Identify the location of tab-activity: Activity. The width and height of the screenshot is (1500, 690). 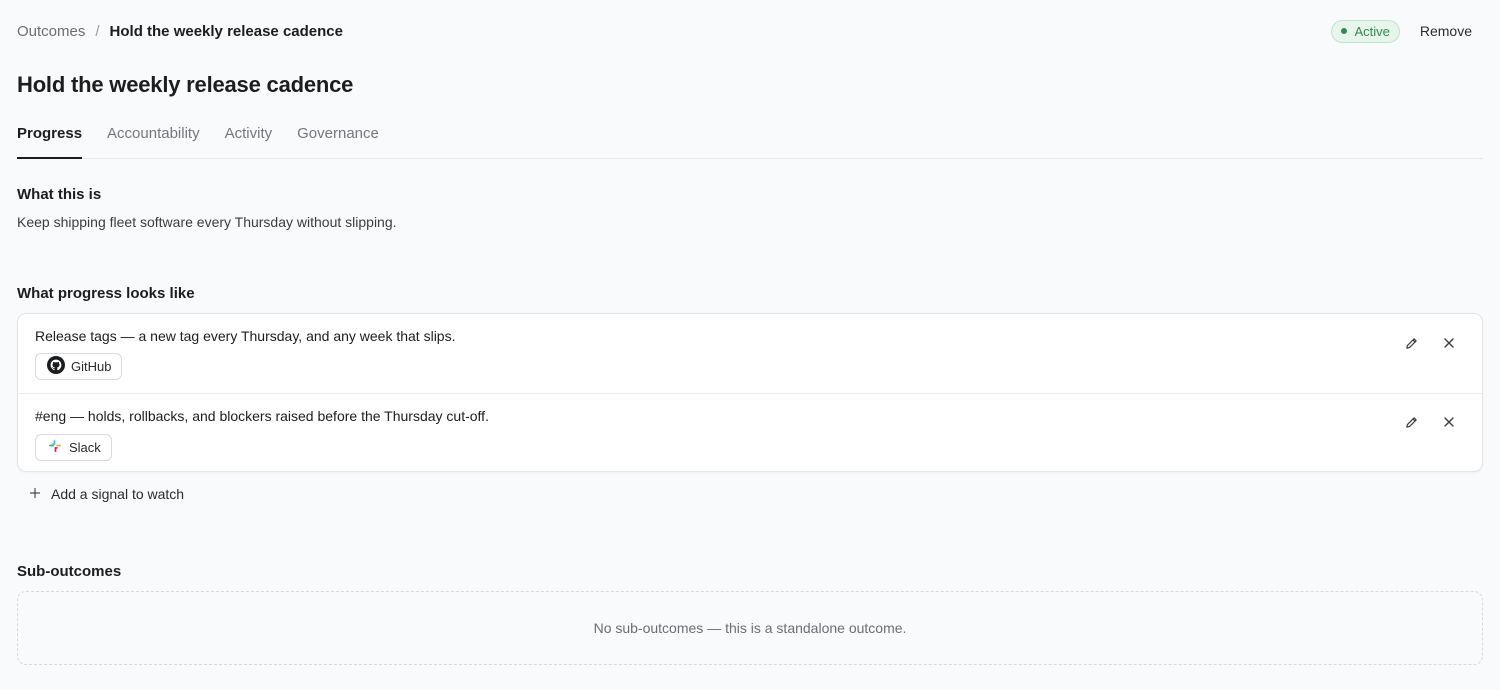
(249, 138).